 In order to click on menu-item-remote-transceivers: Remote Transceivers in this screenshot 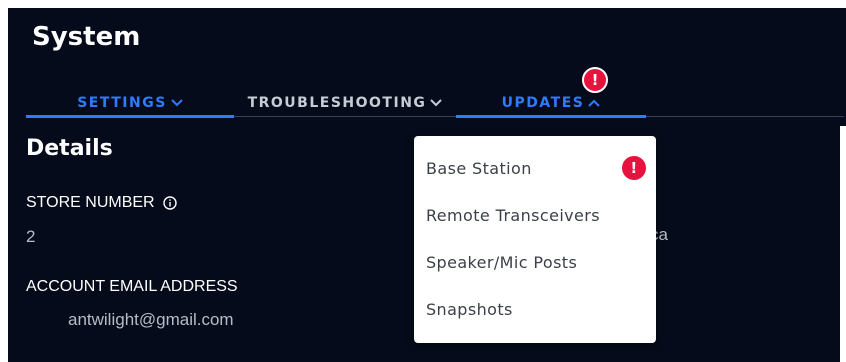, I will do `click(535, 215)`.